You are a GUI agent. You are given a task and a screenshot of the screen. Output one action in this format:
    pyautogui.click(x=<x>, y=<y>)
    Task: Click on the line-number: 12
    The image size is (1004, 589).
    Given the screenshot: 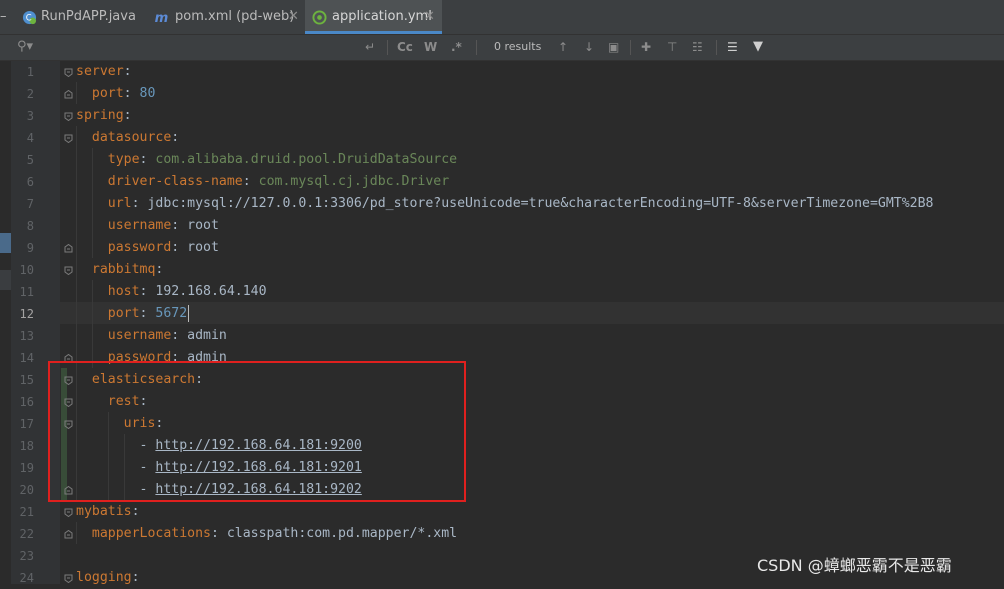 What is the action you would take?
    pyautogui.click(x=23, y=314)
    